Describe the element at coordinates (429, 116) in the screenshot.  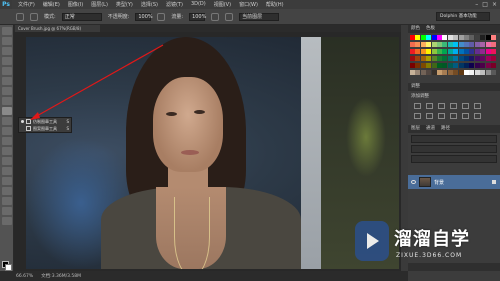
I see `black-white-icon` at that location.